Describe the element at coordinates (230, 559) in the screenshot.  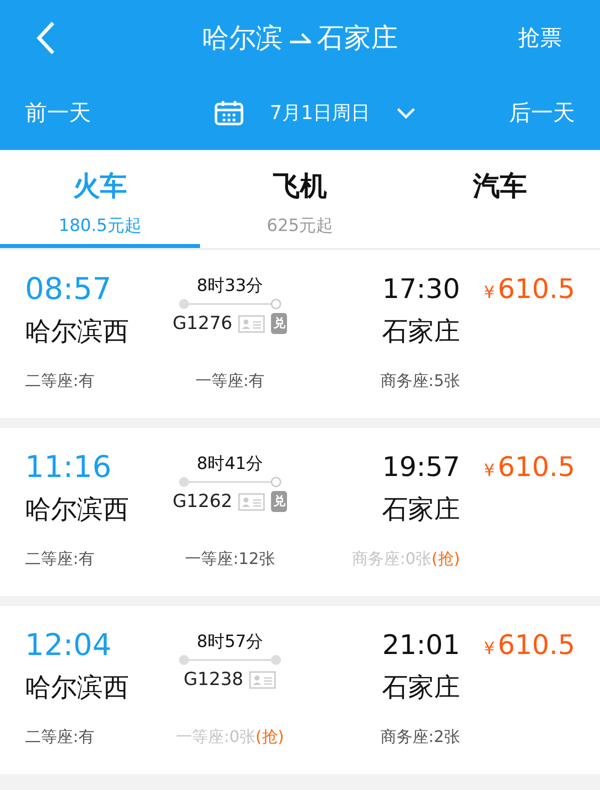
I see `seat-availability: 一等座:12张` at that location.